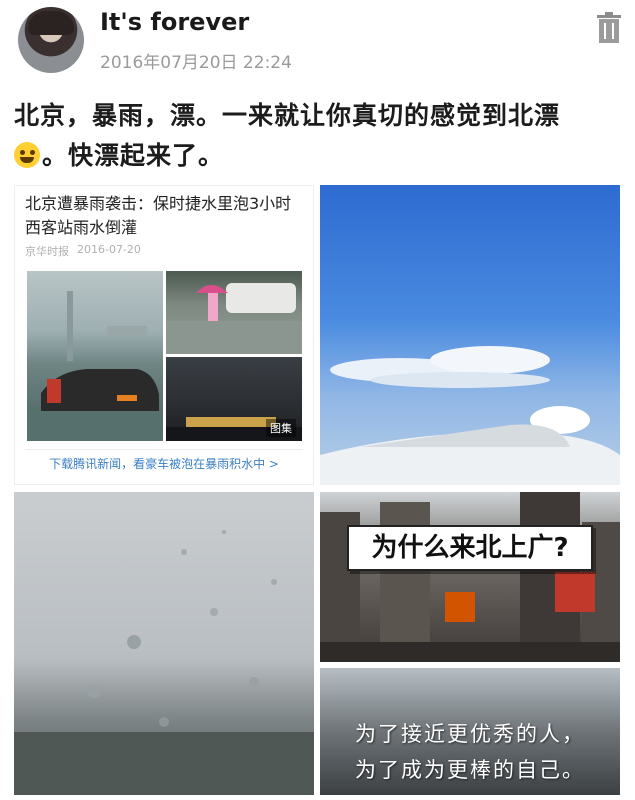 This screenshot has width=635, height=800. What do you see at coordinates (281, 428) in the screenshot?
I see `gallery-label: 图集` at bounding box center [281, 428].